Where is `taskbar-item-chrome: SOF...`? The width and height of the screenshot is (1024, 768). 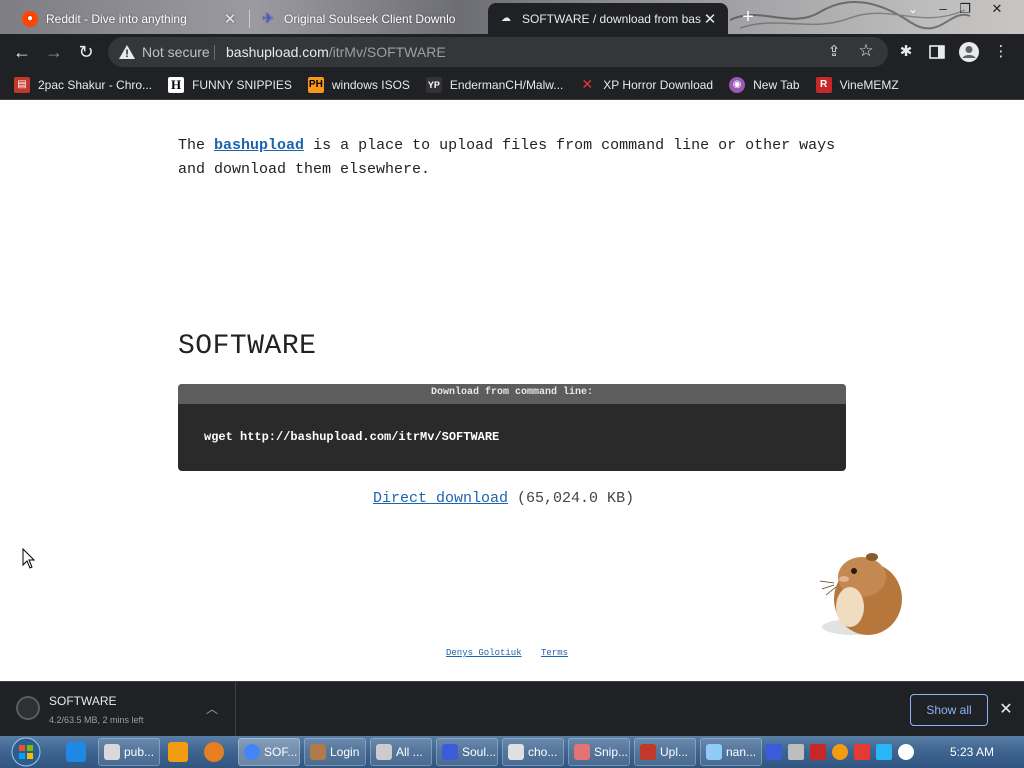 taskbar-item-chrome: SOF... is located at coordinates (269, 752).